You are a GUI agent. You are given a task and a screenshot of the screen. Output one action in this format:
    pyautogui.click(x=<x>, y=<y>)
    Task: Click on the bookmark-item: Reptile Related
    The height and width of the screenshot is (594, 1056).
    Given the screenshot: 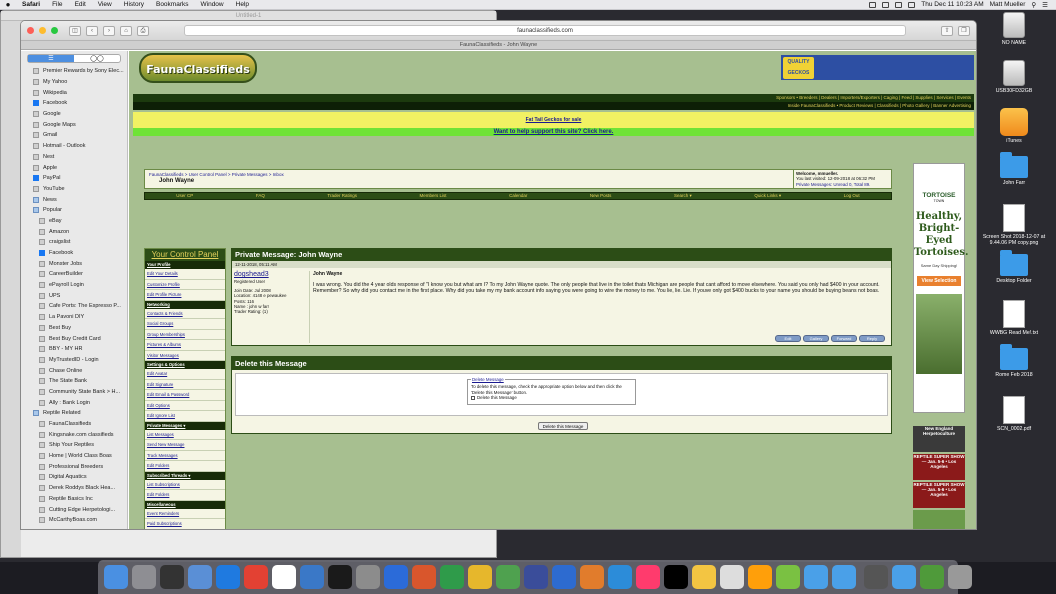 What is the action you would take?
    pyautogui.click(x=74, y=413)
    